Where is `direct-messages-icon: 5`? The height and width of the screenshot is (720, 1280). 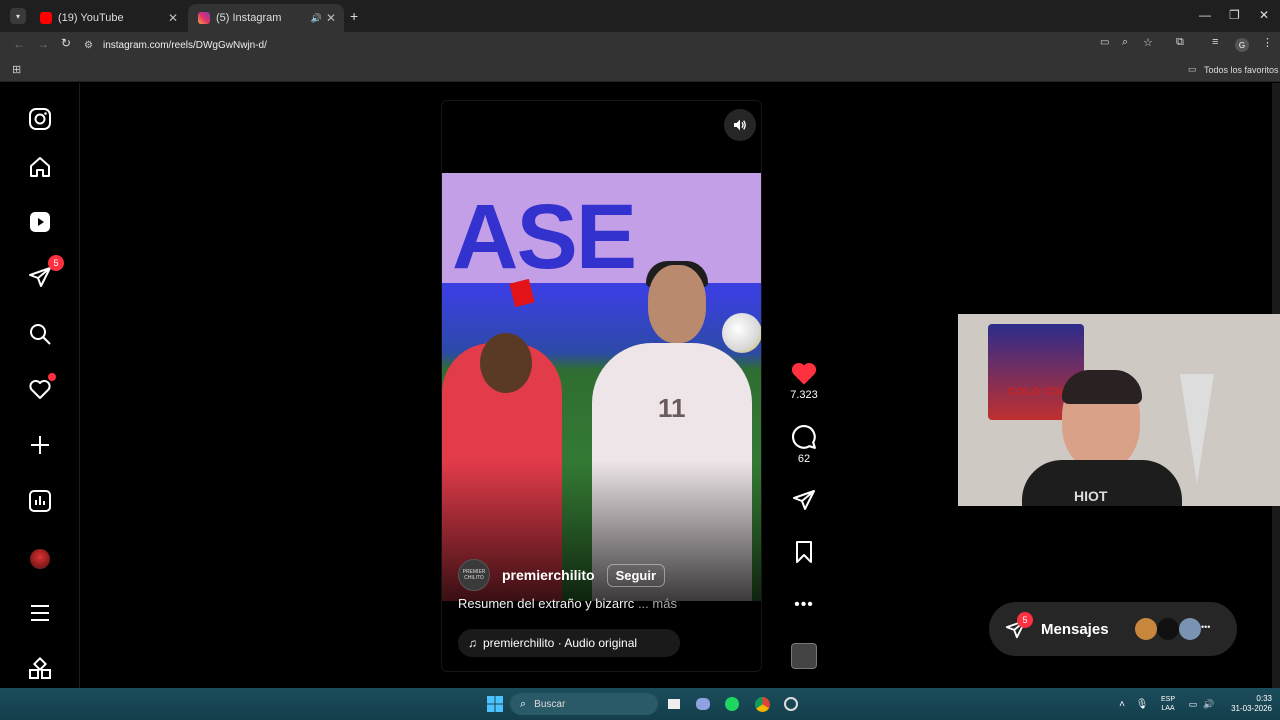
direct-messages-icon: 5 is located at coordinates (45, 273).